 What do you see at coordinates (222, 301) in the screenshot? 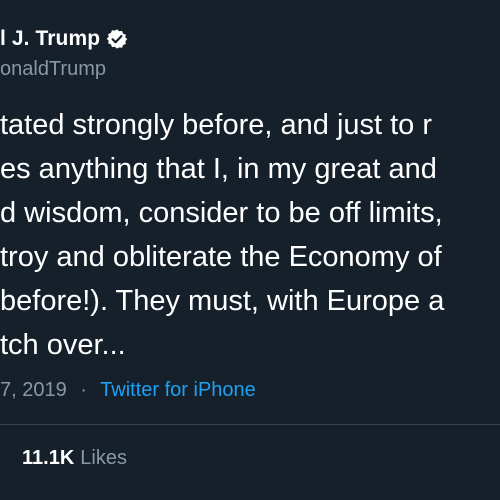
I see `tweet-text-line: before!). They must, with Europe a` at bounding box center [222, 301].